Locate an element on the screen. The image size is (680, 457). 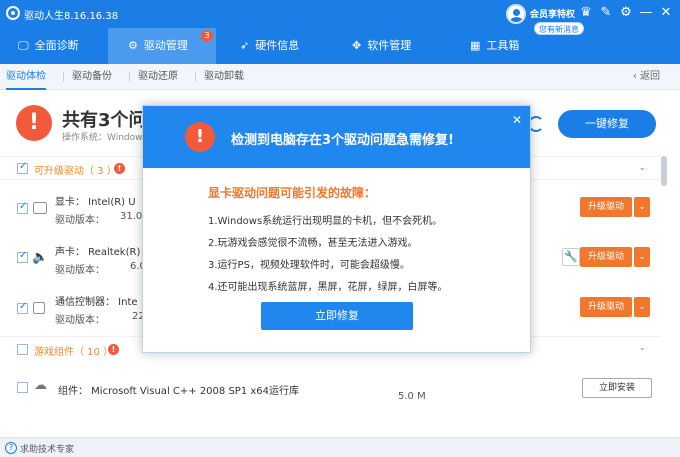
driver-name: 声卡： Realtek(R) is located at coordinates (98, 252).